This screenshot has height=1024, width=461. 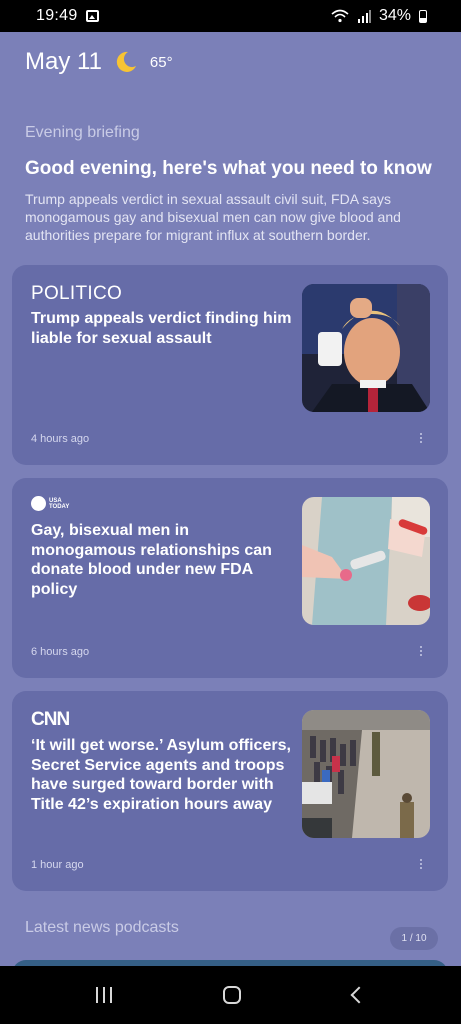 I want to click on podcasts-label: Latest news podcasts, so click(x=102, y=927).